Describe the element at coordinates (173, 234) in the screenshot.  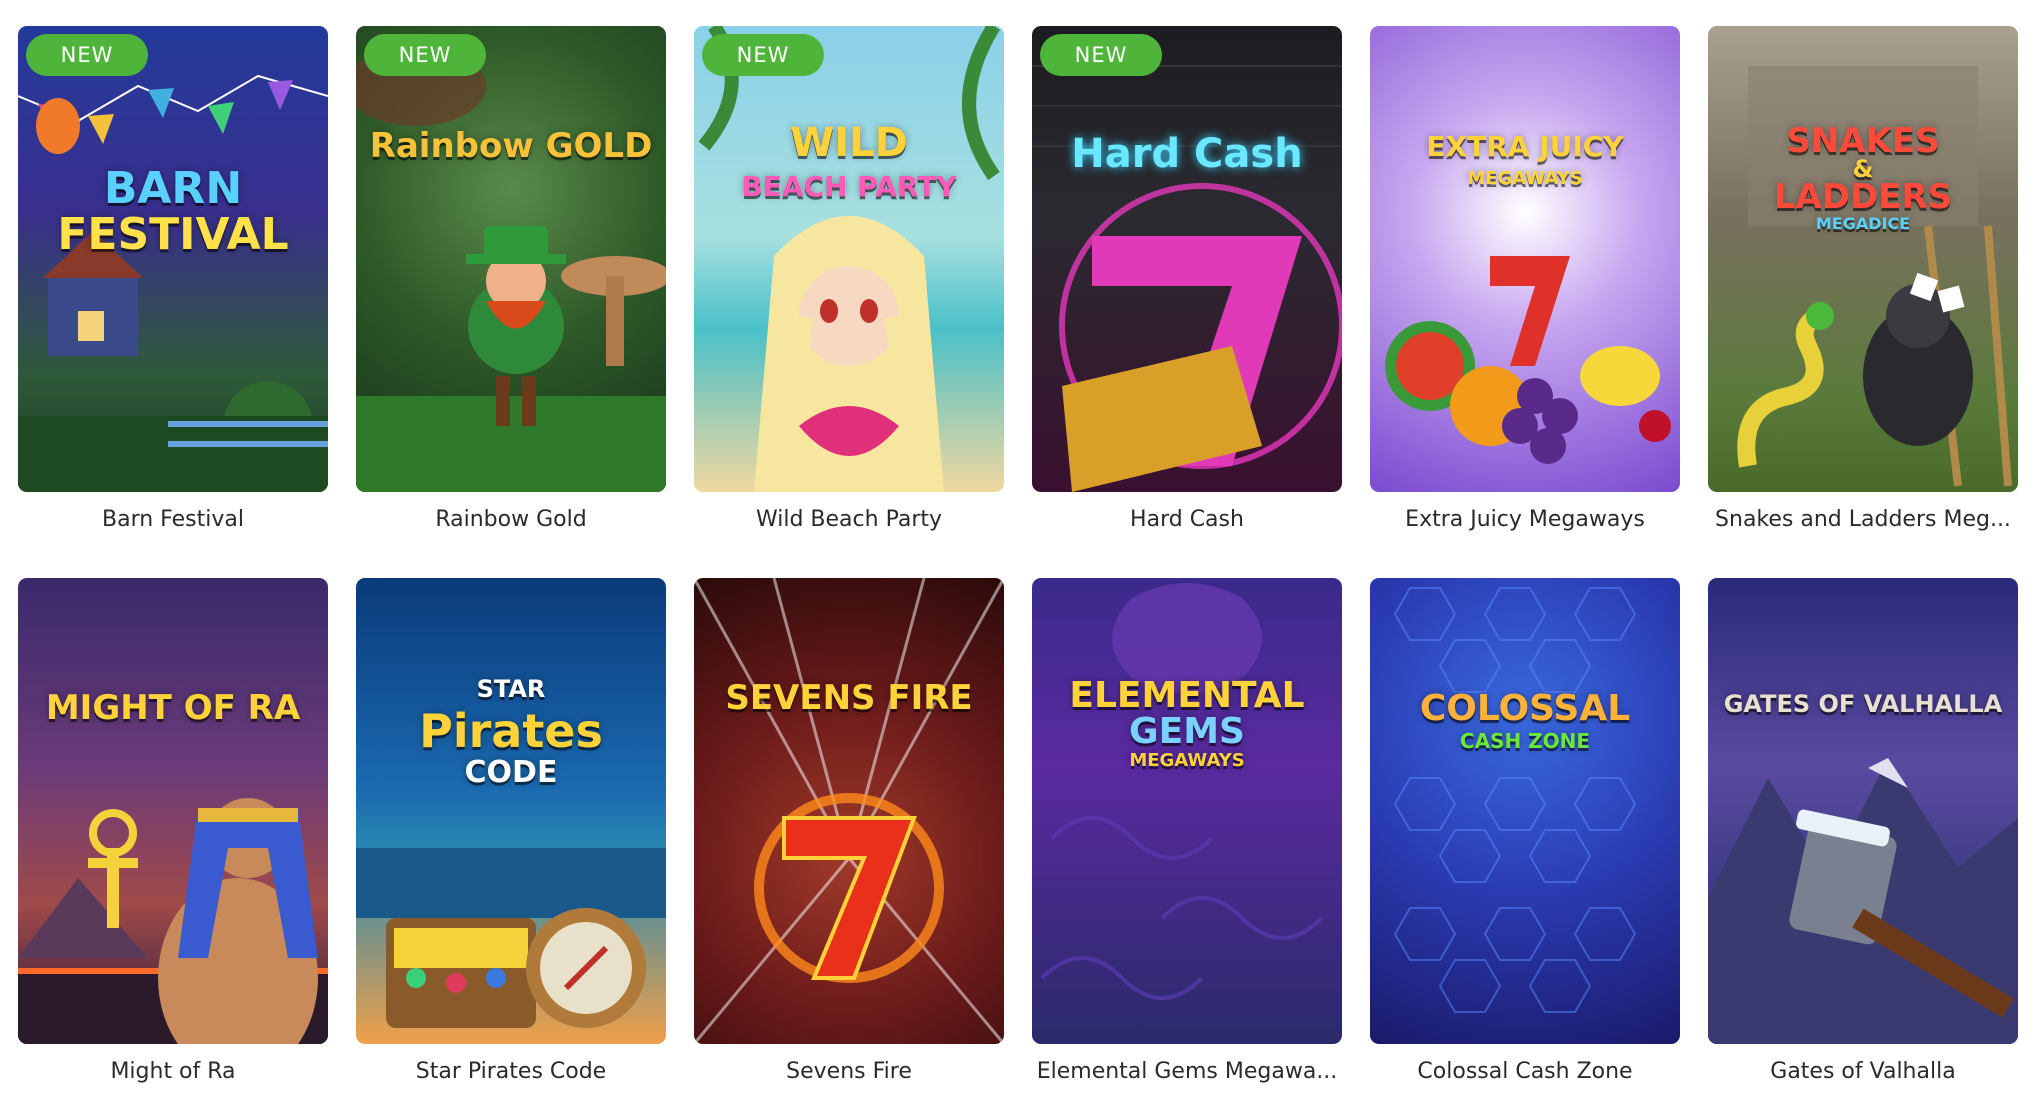
I see `logo-line: FESTIVAL` at that location.